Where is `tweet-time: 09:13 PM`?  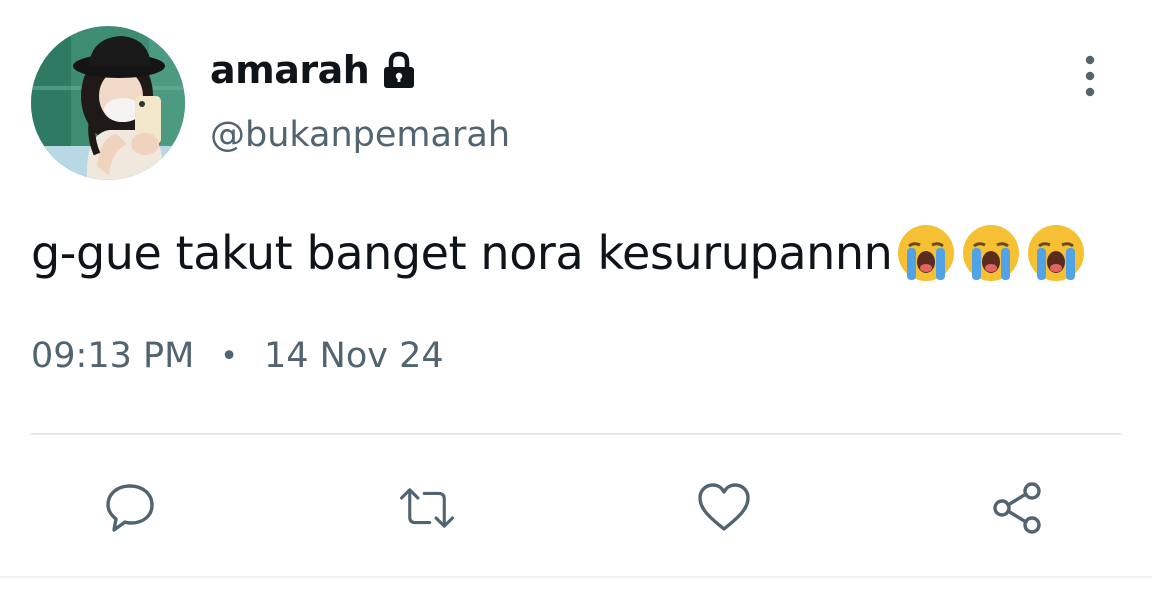
tweet-time: 09:13 PM is located at coordinates (112, 356).